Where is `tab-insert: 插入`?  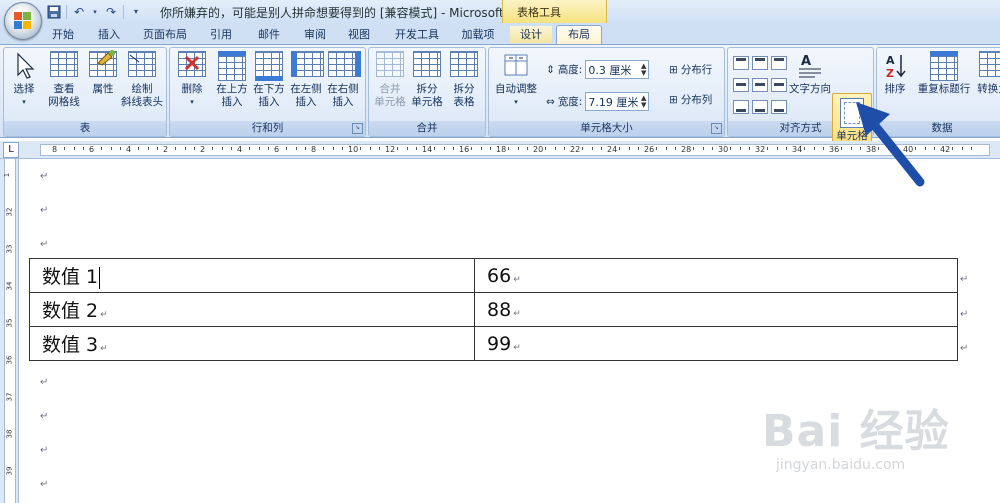
tab-insert: 插入 is located at coordinates (109, 34).